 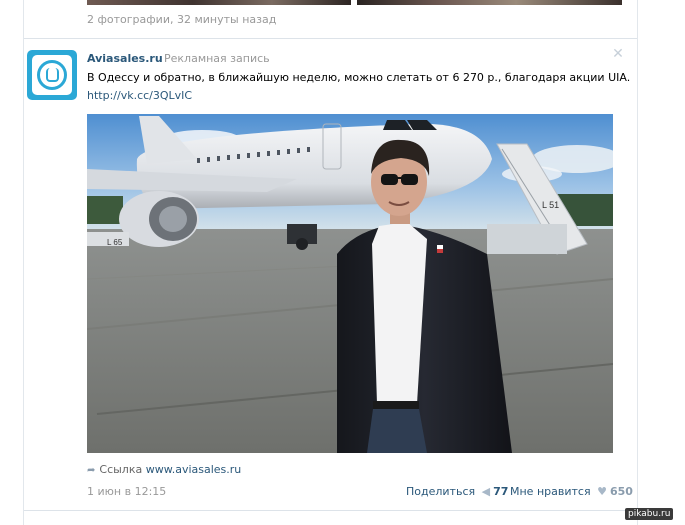 I want to click on like-button: Мне нравится ♥ 650, so click(x=571, y=491).